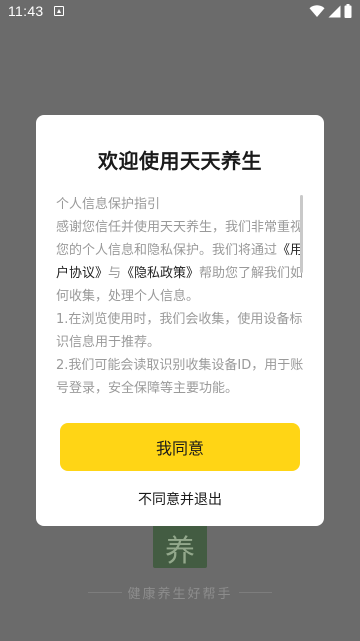  Describe the element at coordinates (115, 273) in the screenshot. I see `policy-and-text: 与` at that location.